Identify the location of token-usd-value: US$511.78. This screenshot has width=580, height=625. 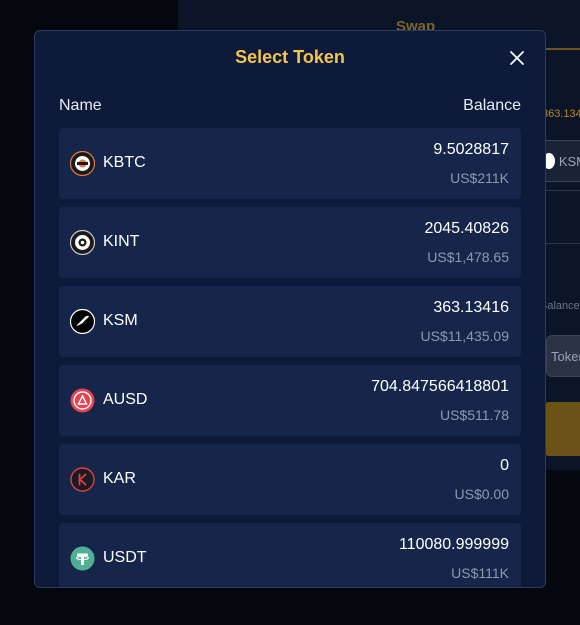
(474, 415).